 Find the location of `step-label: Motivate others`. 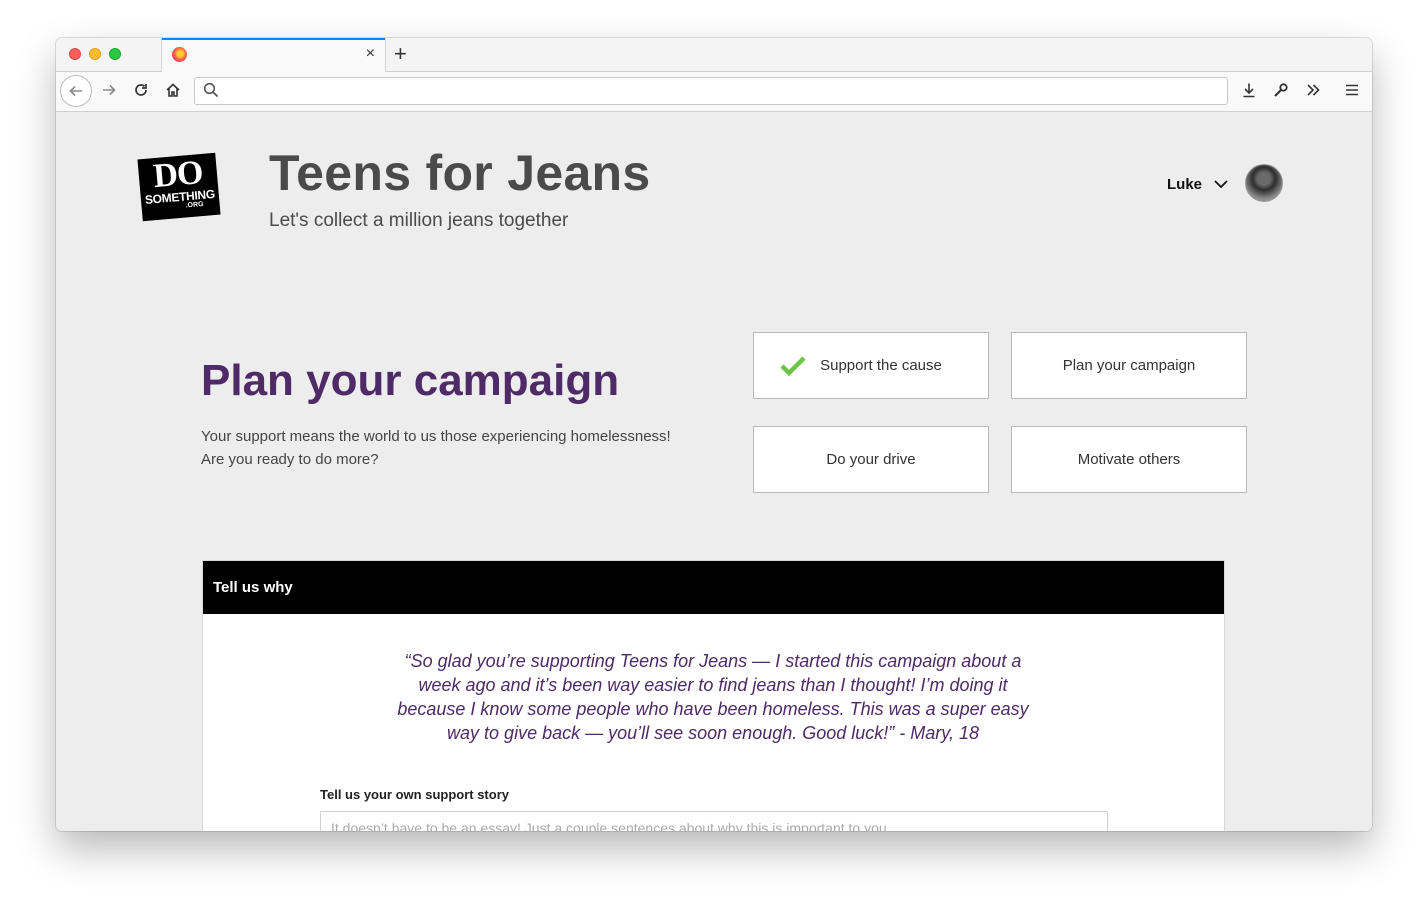

step-label: Motivate others is located at coordinates (1129, 459).